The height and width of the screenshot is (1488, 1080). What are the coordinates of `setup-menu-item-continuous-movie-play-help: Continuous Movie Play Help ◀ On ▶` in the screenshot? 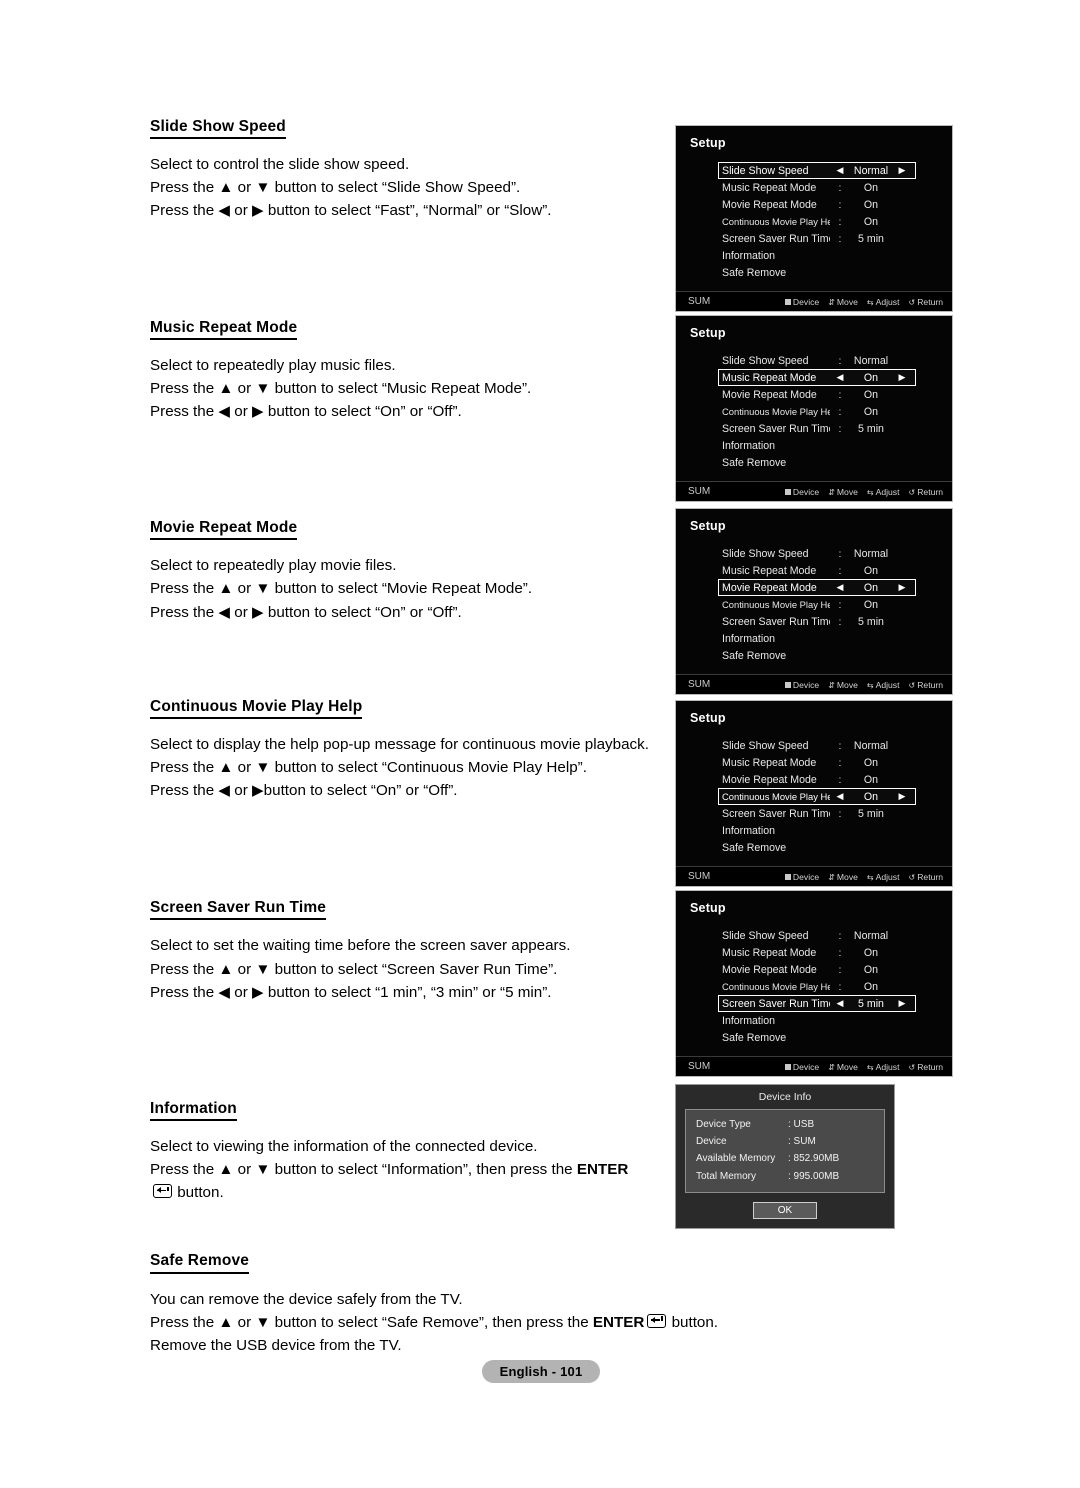 It's located at (817, 796).